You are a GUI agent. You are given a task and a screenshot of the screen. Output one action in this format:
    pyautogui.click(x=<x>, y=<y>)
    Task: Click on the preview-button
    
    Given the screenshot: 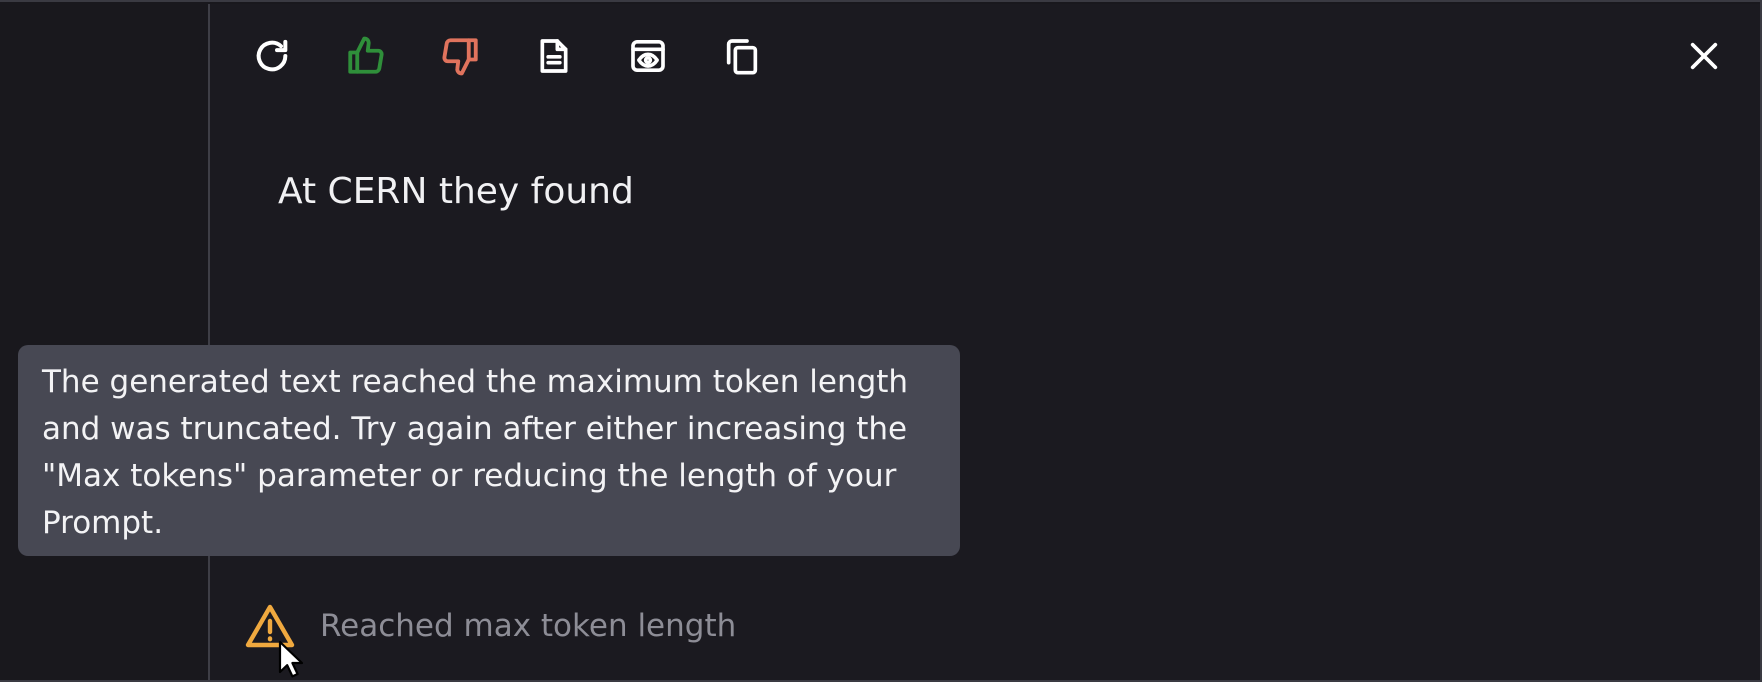 What is the action you would take?
    pyautogui.click(x=648, y=56)
    